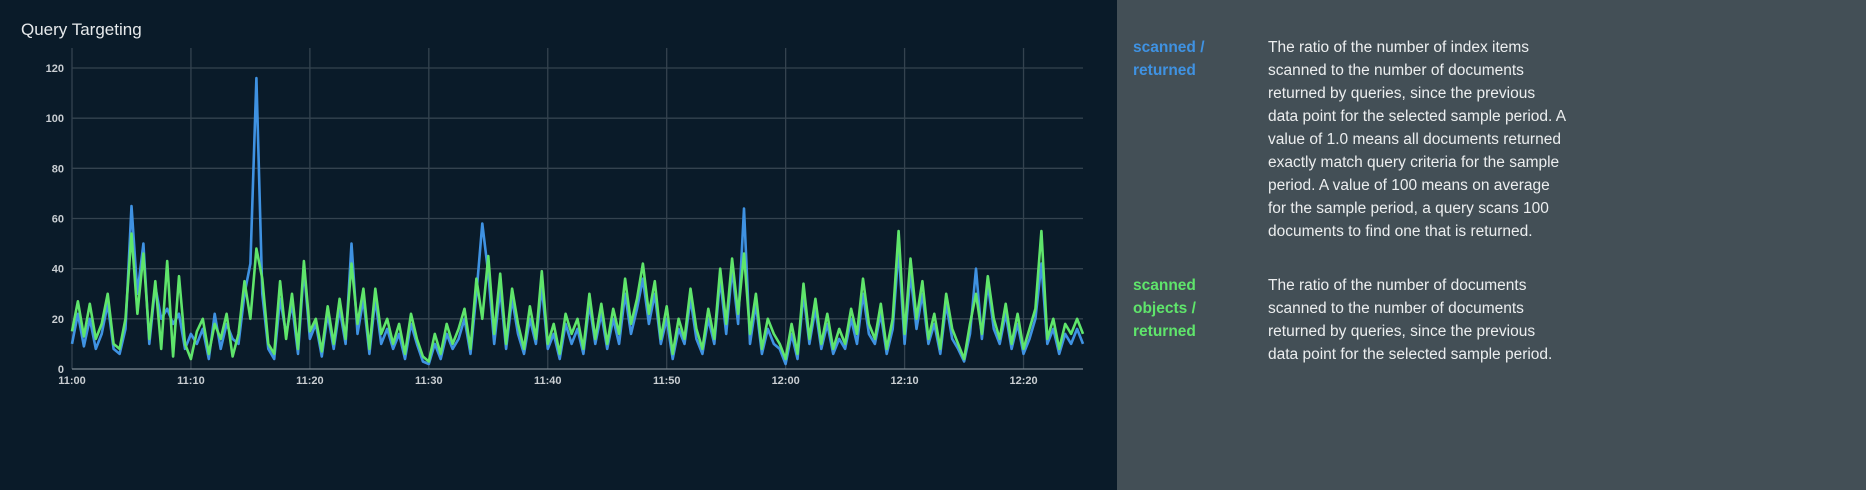 The image size is (1866, 490). I want to click on y-tick-label: 100, so click(55, 119).